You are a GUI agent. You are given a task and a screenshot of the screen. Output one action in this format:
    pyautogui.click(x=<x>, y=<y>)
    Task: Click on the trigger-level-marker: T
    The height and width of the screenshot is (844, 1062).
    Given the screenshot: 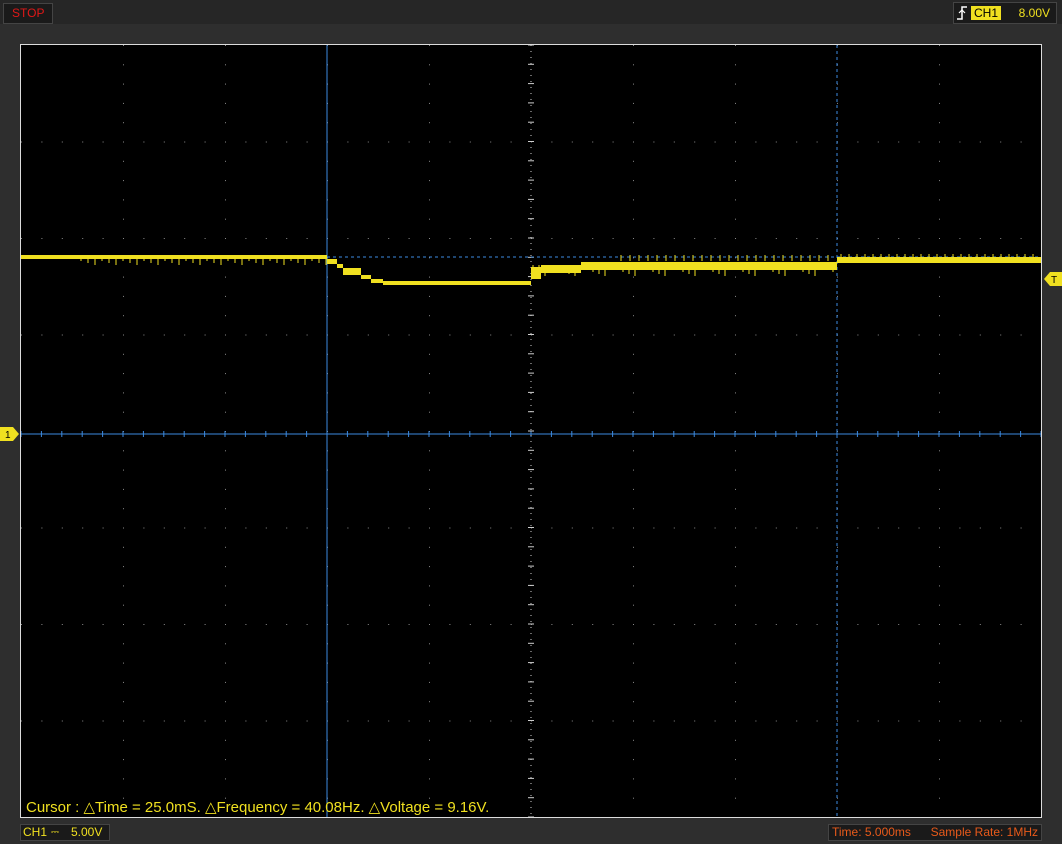 What is the action you would take?
    pyautogui.click(x=1053, y=279)
    